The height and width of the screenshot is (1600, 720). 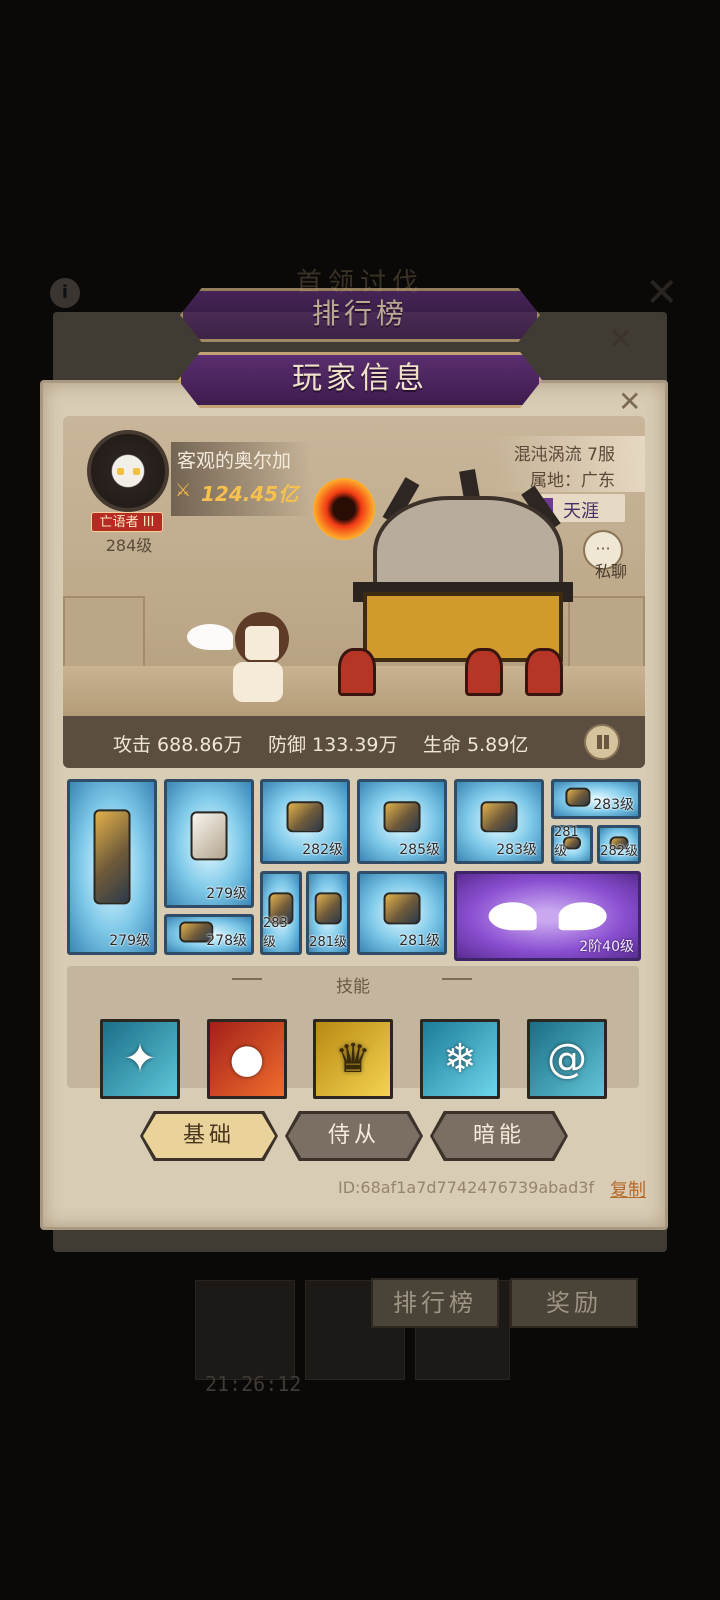 I want to click on hero-body, so click(x=258, y=682).